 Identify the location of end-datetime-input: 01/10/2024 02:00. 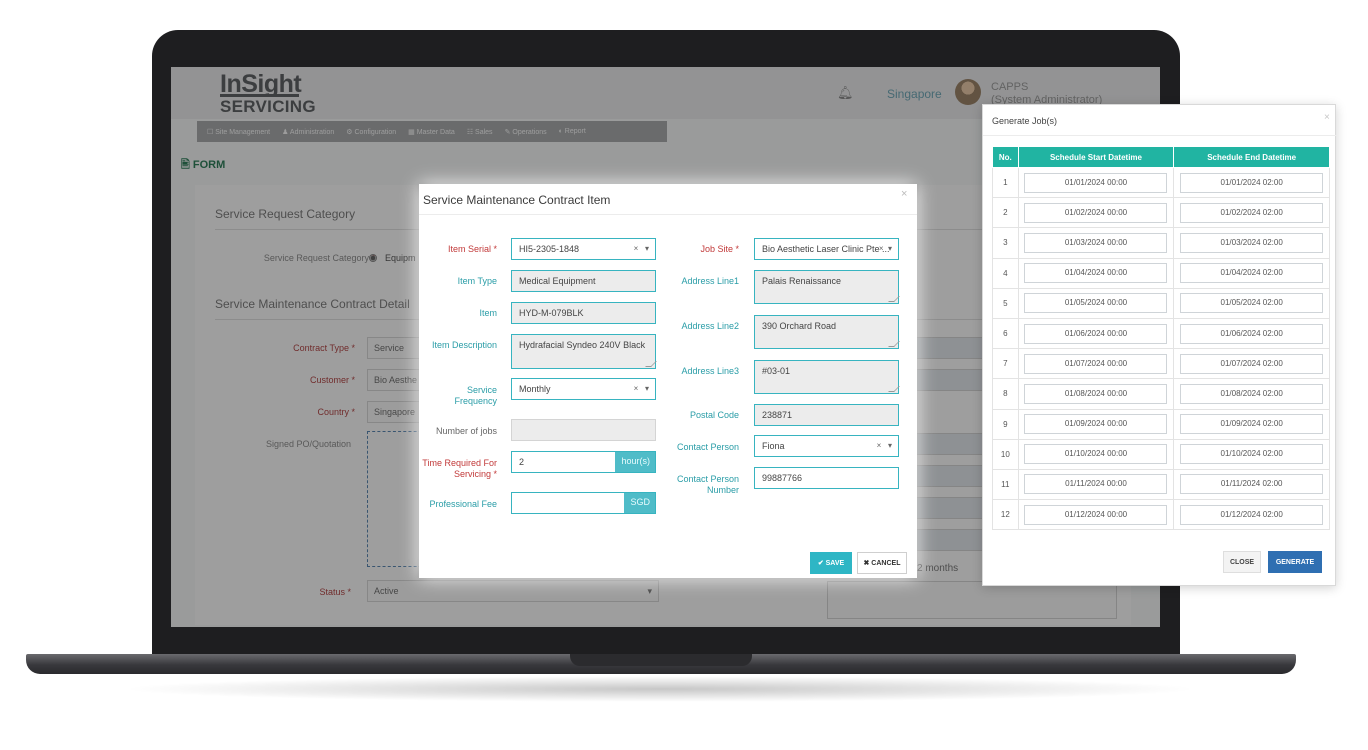
(1252, 454).